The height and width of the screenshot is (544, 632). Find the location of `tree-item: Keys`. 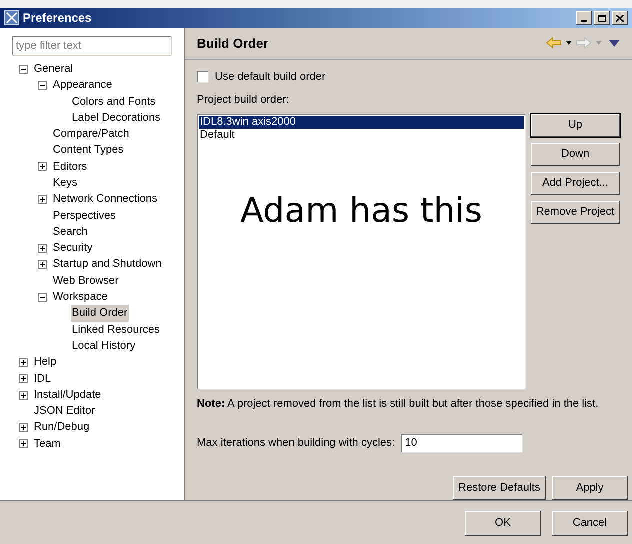

tree-item: Keys is located at coordinates (65, 183).